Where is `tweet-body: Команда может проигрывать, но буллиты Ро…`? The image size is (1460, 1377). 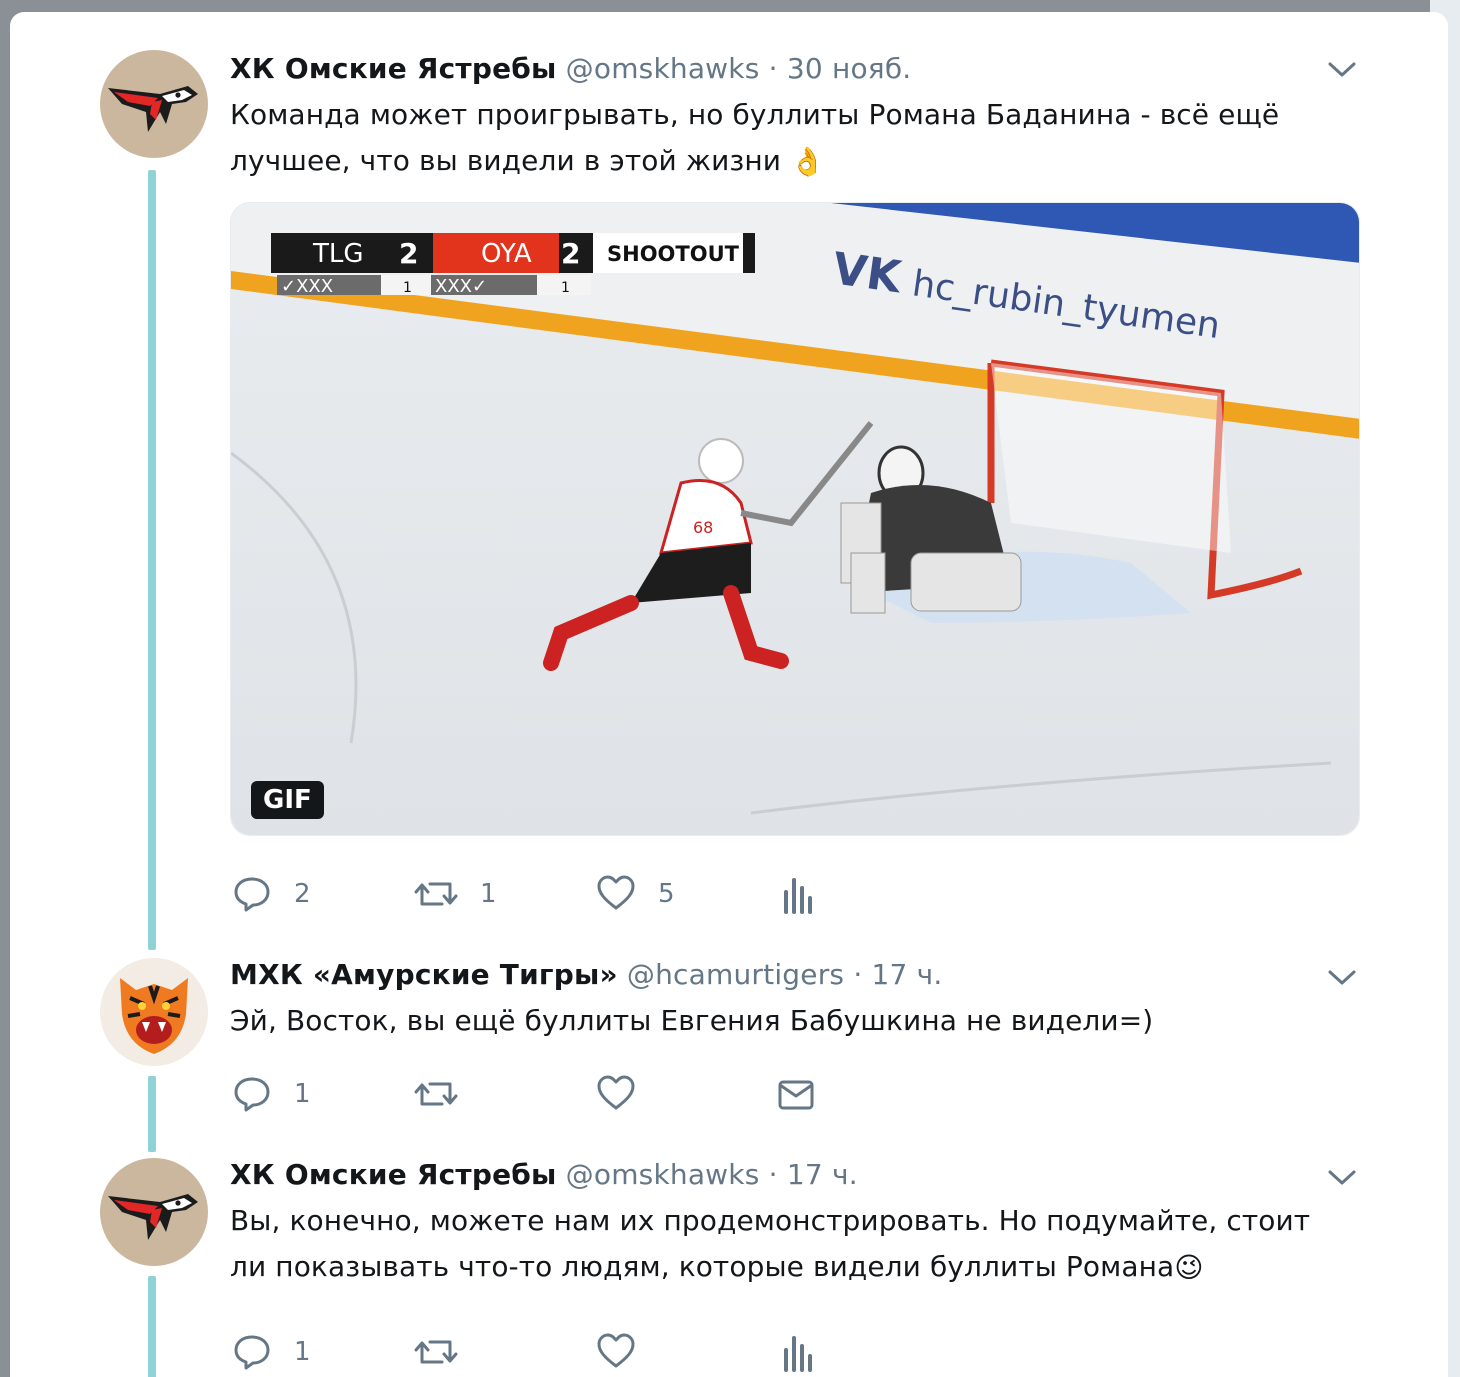
tweet-body: Команда может проигрывать, но буллиты Ро… is located at coordinates (755, 137).